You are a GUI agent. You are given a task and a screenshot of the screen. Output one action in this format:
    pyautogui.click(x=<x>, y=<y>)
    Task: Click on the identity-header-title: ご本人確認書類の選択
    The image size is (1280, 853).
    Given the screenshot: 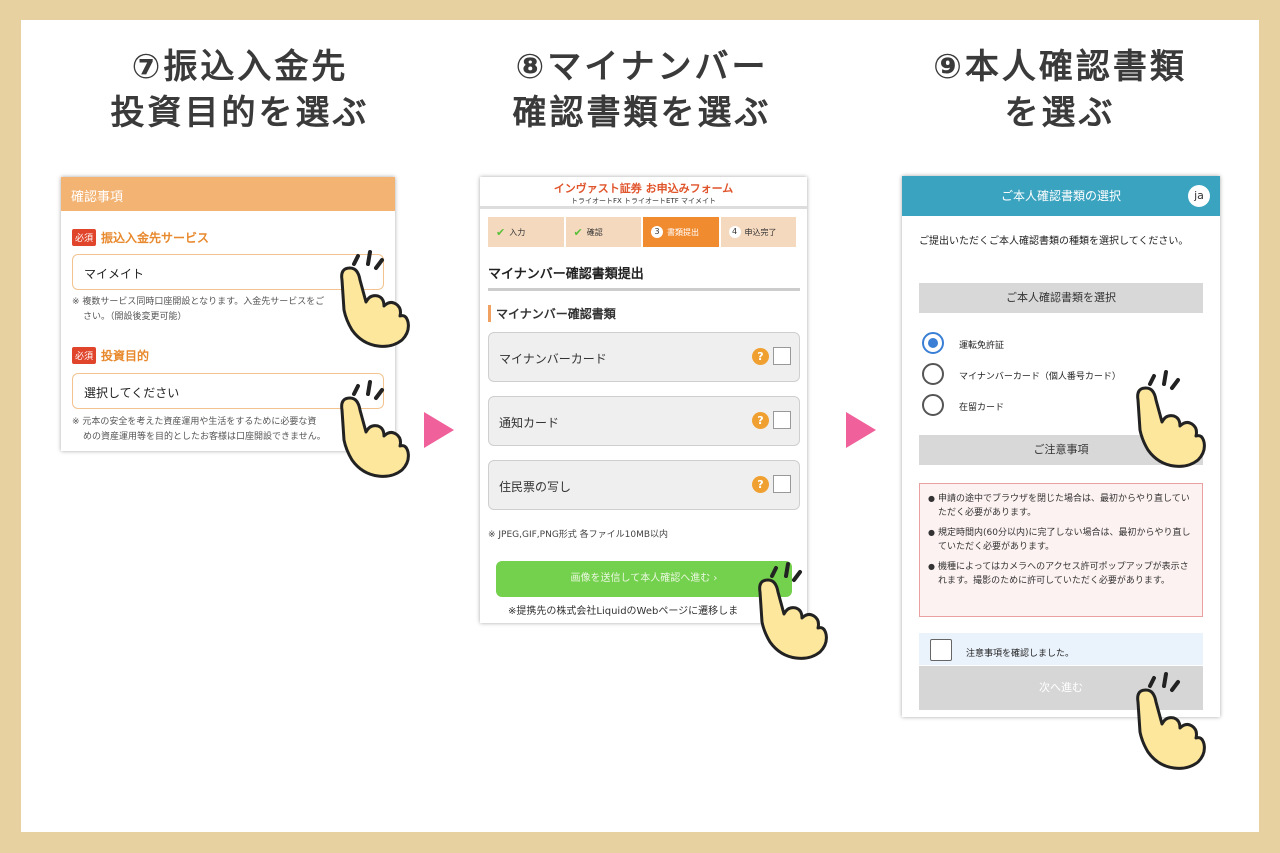 What is the action you would take?
    pyautogui.click(x=1060, y=196)
    